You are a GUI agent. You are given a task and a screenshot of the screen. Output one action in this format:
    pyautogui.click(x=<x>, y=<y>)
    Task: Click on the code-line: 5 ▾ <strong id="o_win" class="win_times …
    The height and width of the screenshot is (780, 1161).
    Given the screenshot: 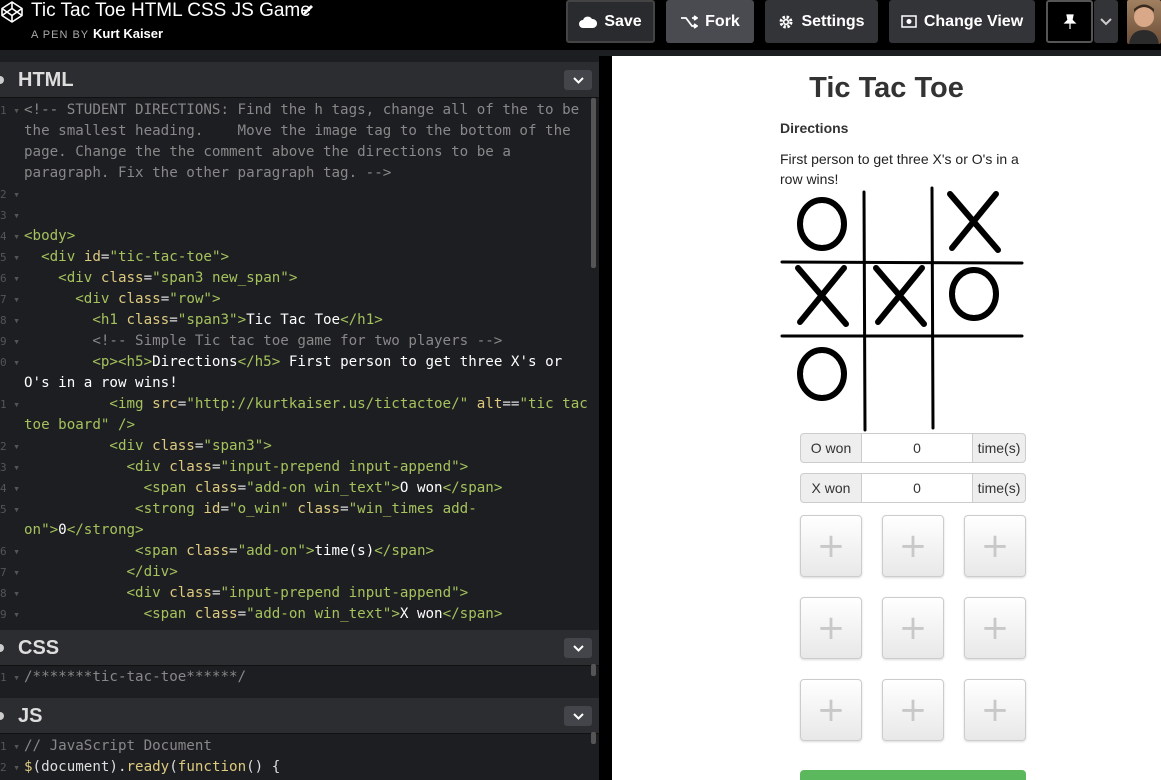 What is the action you would take?
    pyautogui.click(x=299, y=509)
    